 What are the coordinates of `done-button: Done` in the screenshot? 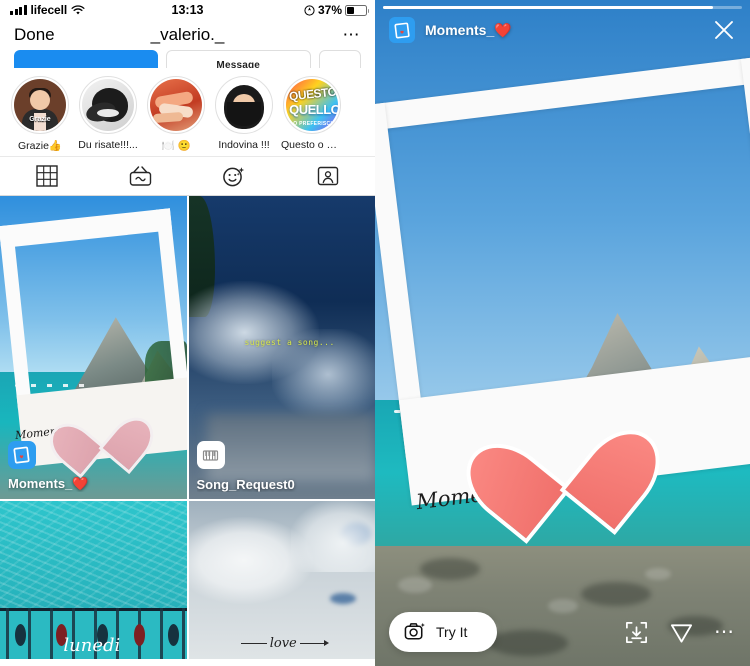 It's located at (34, 35).